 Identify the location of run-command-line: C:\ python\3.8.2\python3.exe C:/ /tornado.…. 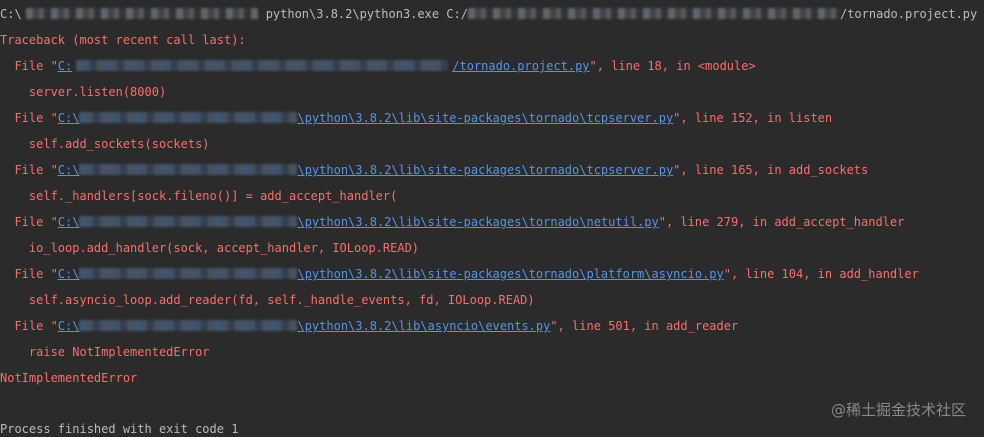
(488, 14).